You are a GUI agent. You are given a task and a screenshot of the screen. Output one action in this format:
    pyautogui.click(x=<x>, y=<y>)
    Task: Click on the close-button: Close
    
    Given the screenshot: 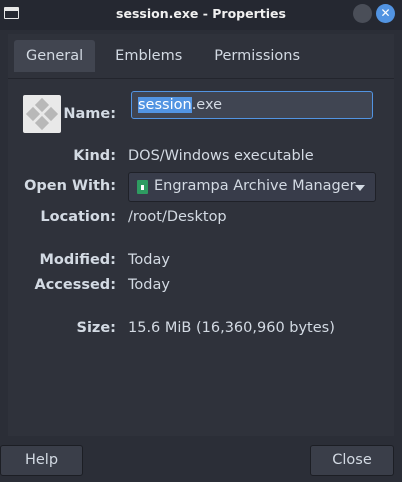 What is the action you would take?
    pyautogui.click(x=352, y=460)
    